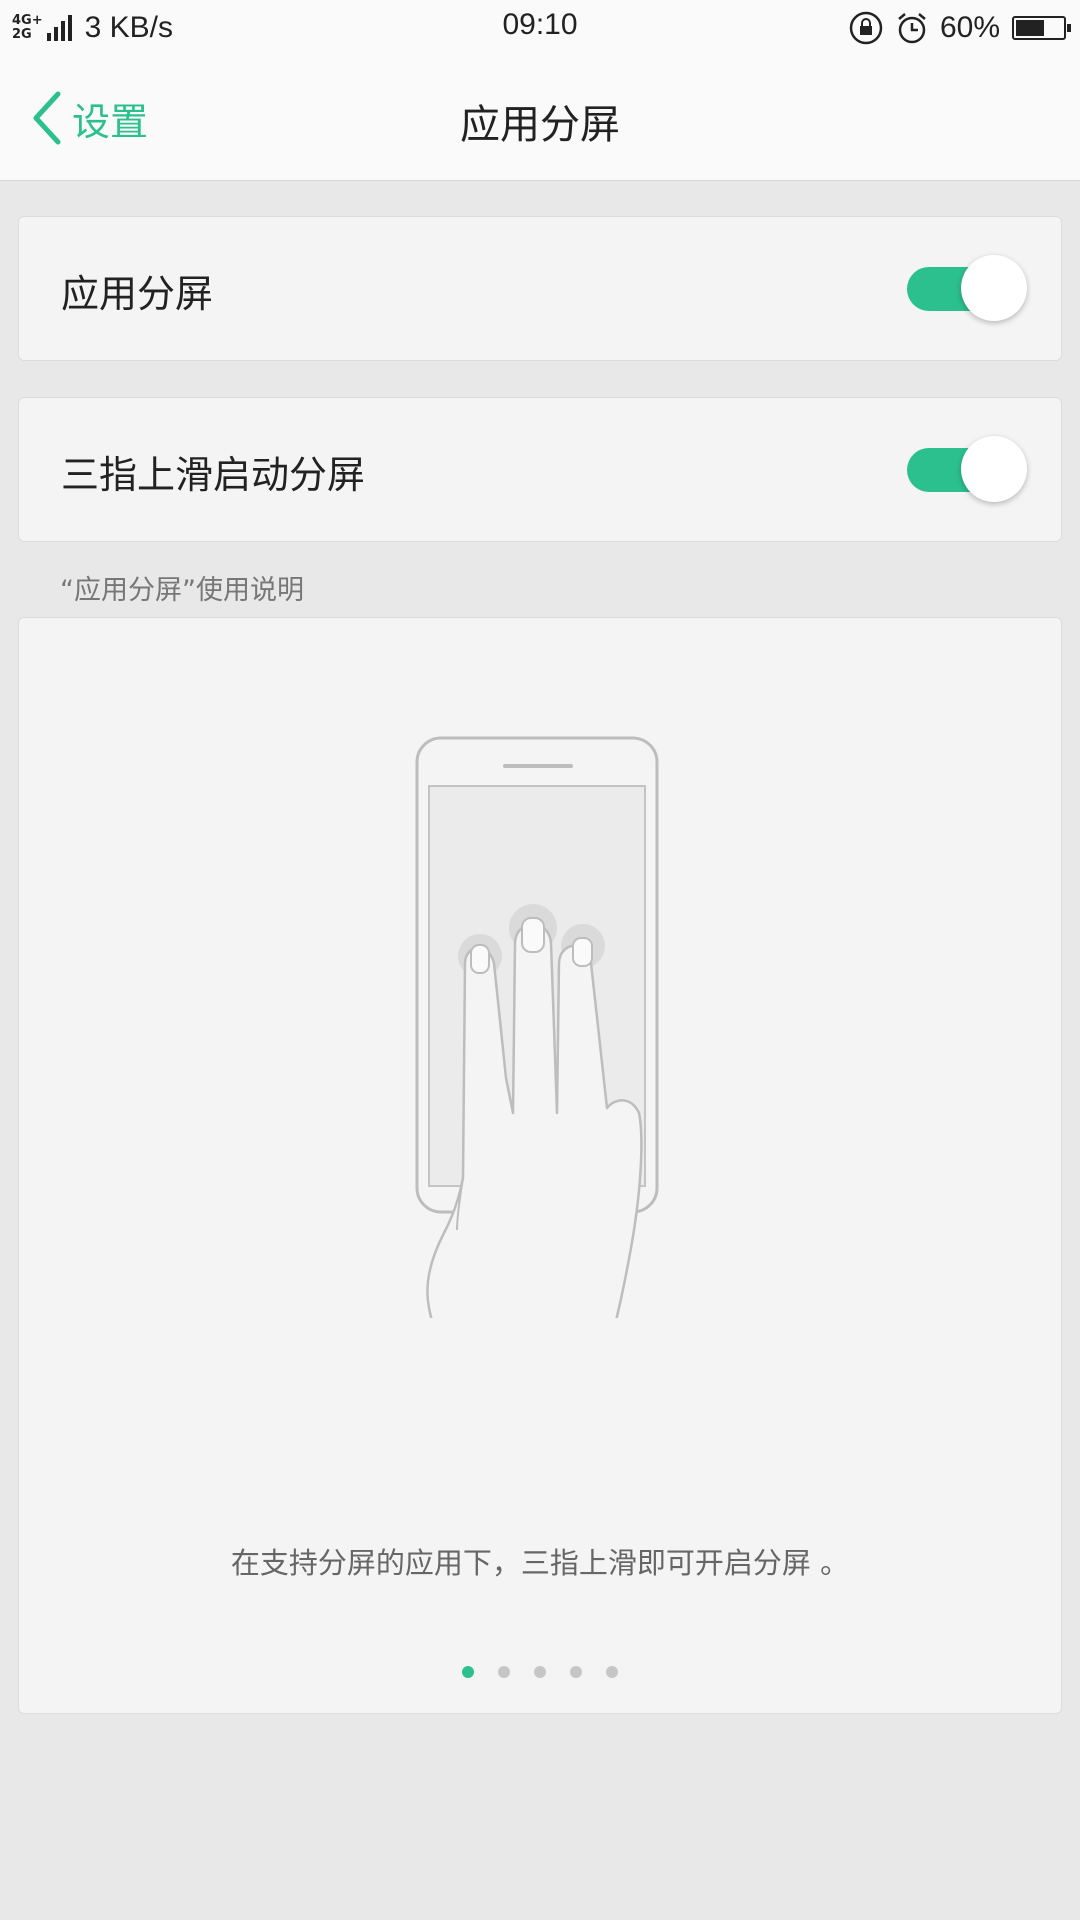  Describe the element at coordinates (912, 28) in the screenshot. I see `alarm-icon` at that location.